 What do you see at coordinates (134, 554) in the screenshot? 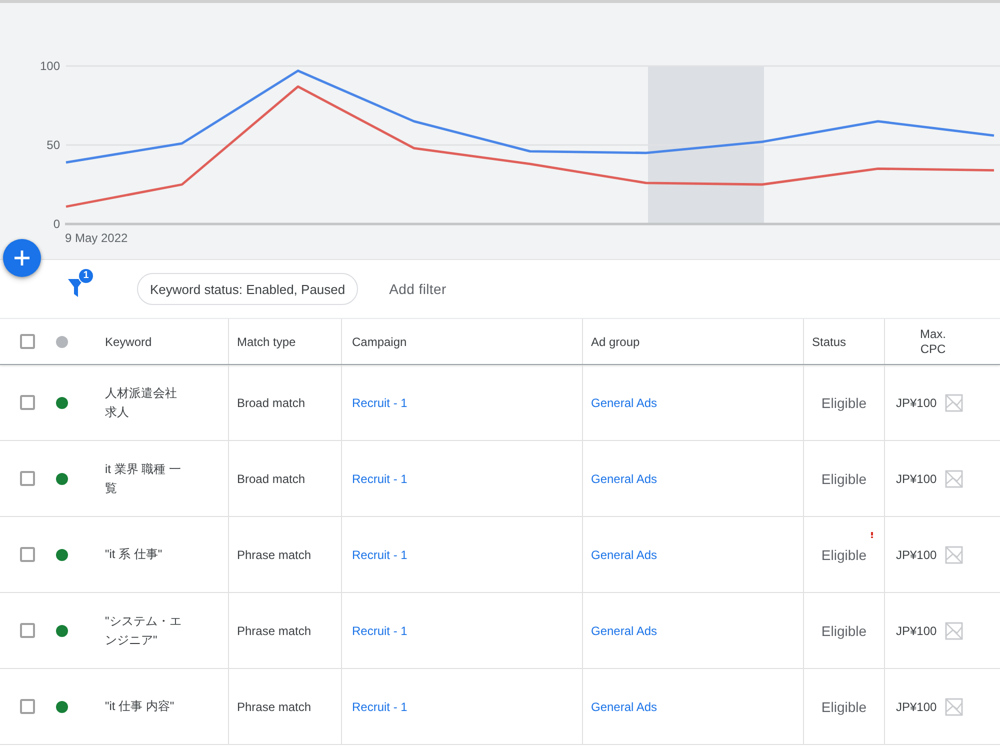
I see `keyword-text: "it 系 仕事"` at bounding box center [134, 554].